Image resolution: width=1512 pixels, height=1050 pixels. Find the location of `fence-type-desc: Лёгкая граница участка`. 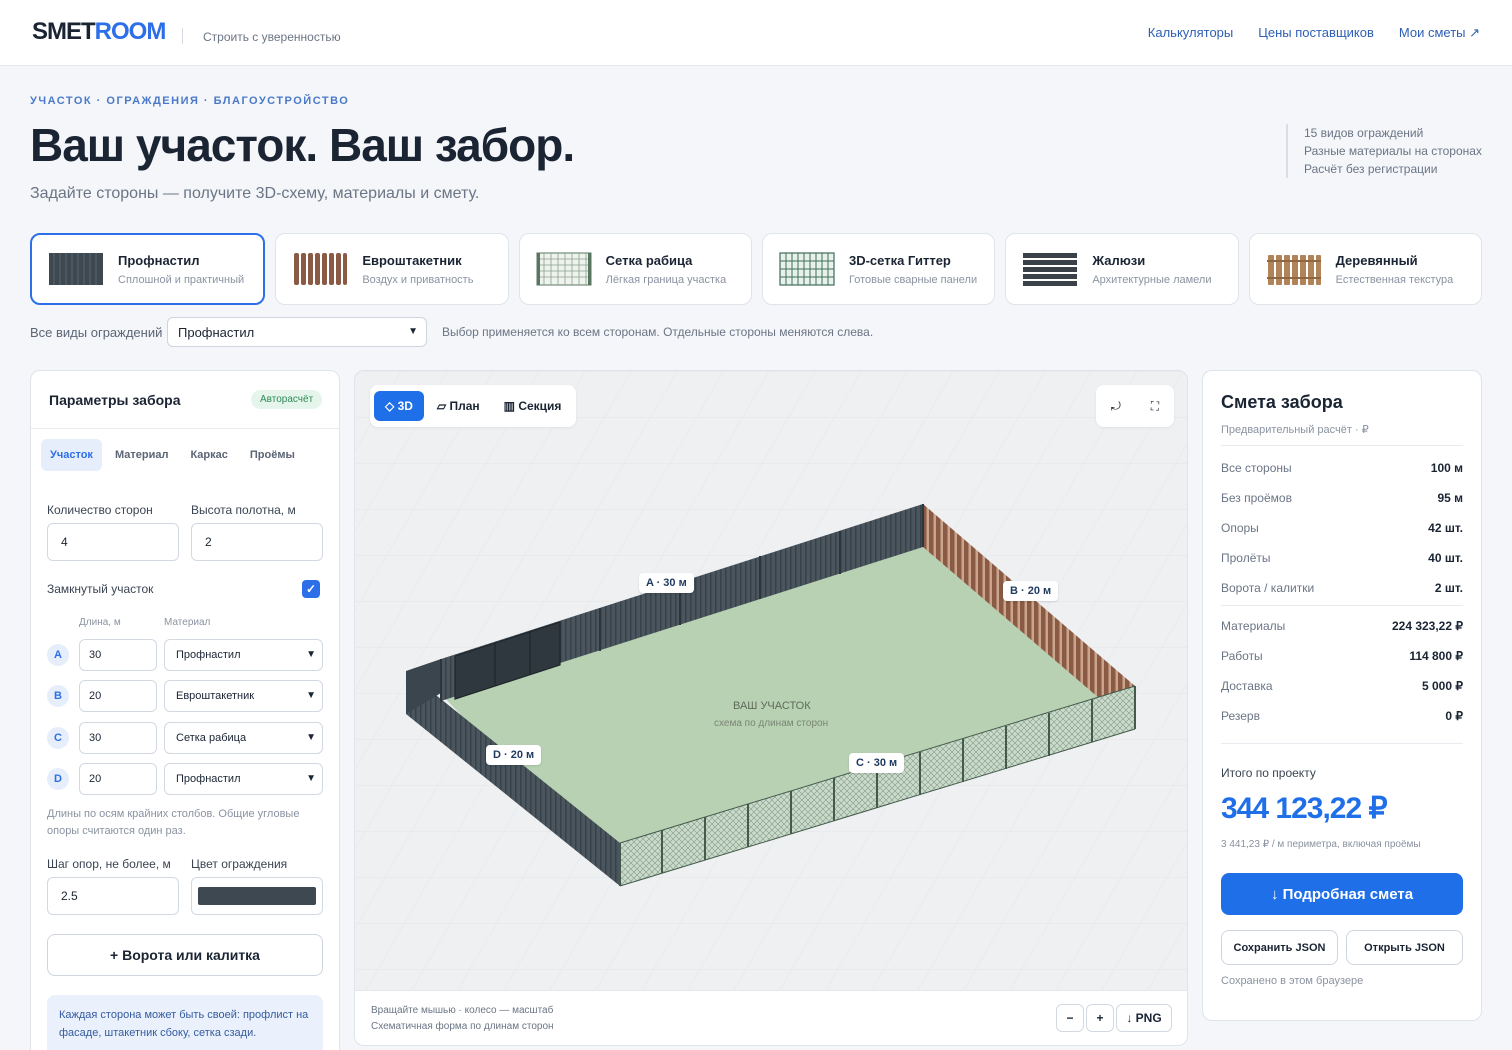

fence-type-desc: Лёгкая граница участка is located at coordinates (666, 279).